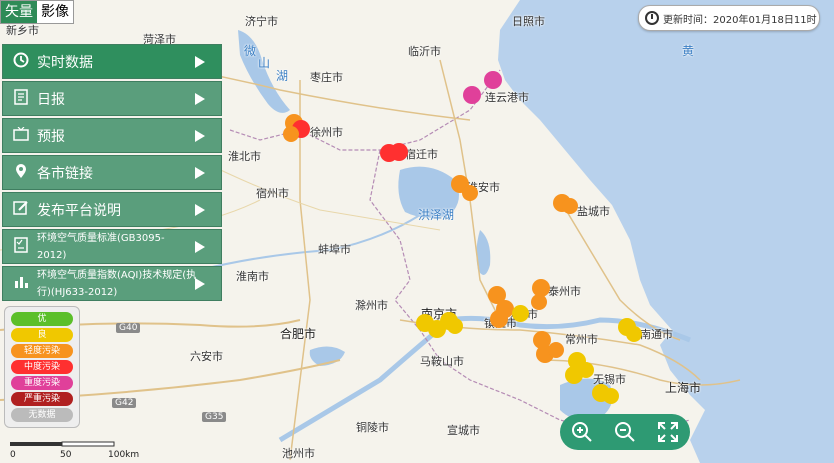 Image resolution: width=834 pixels, height=463 pixels. What do you see at coordinates (124, 455) in the screenshot?
I see `scale-label: 100km` at bounding box center [124, 455].